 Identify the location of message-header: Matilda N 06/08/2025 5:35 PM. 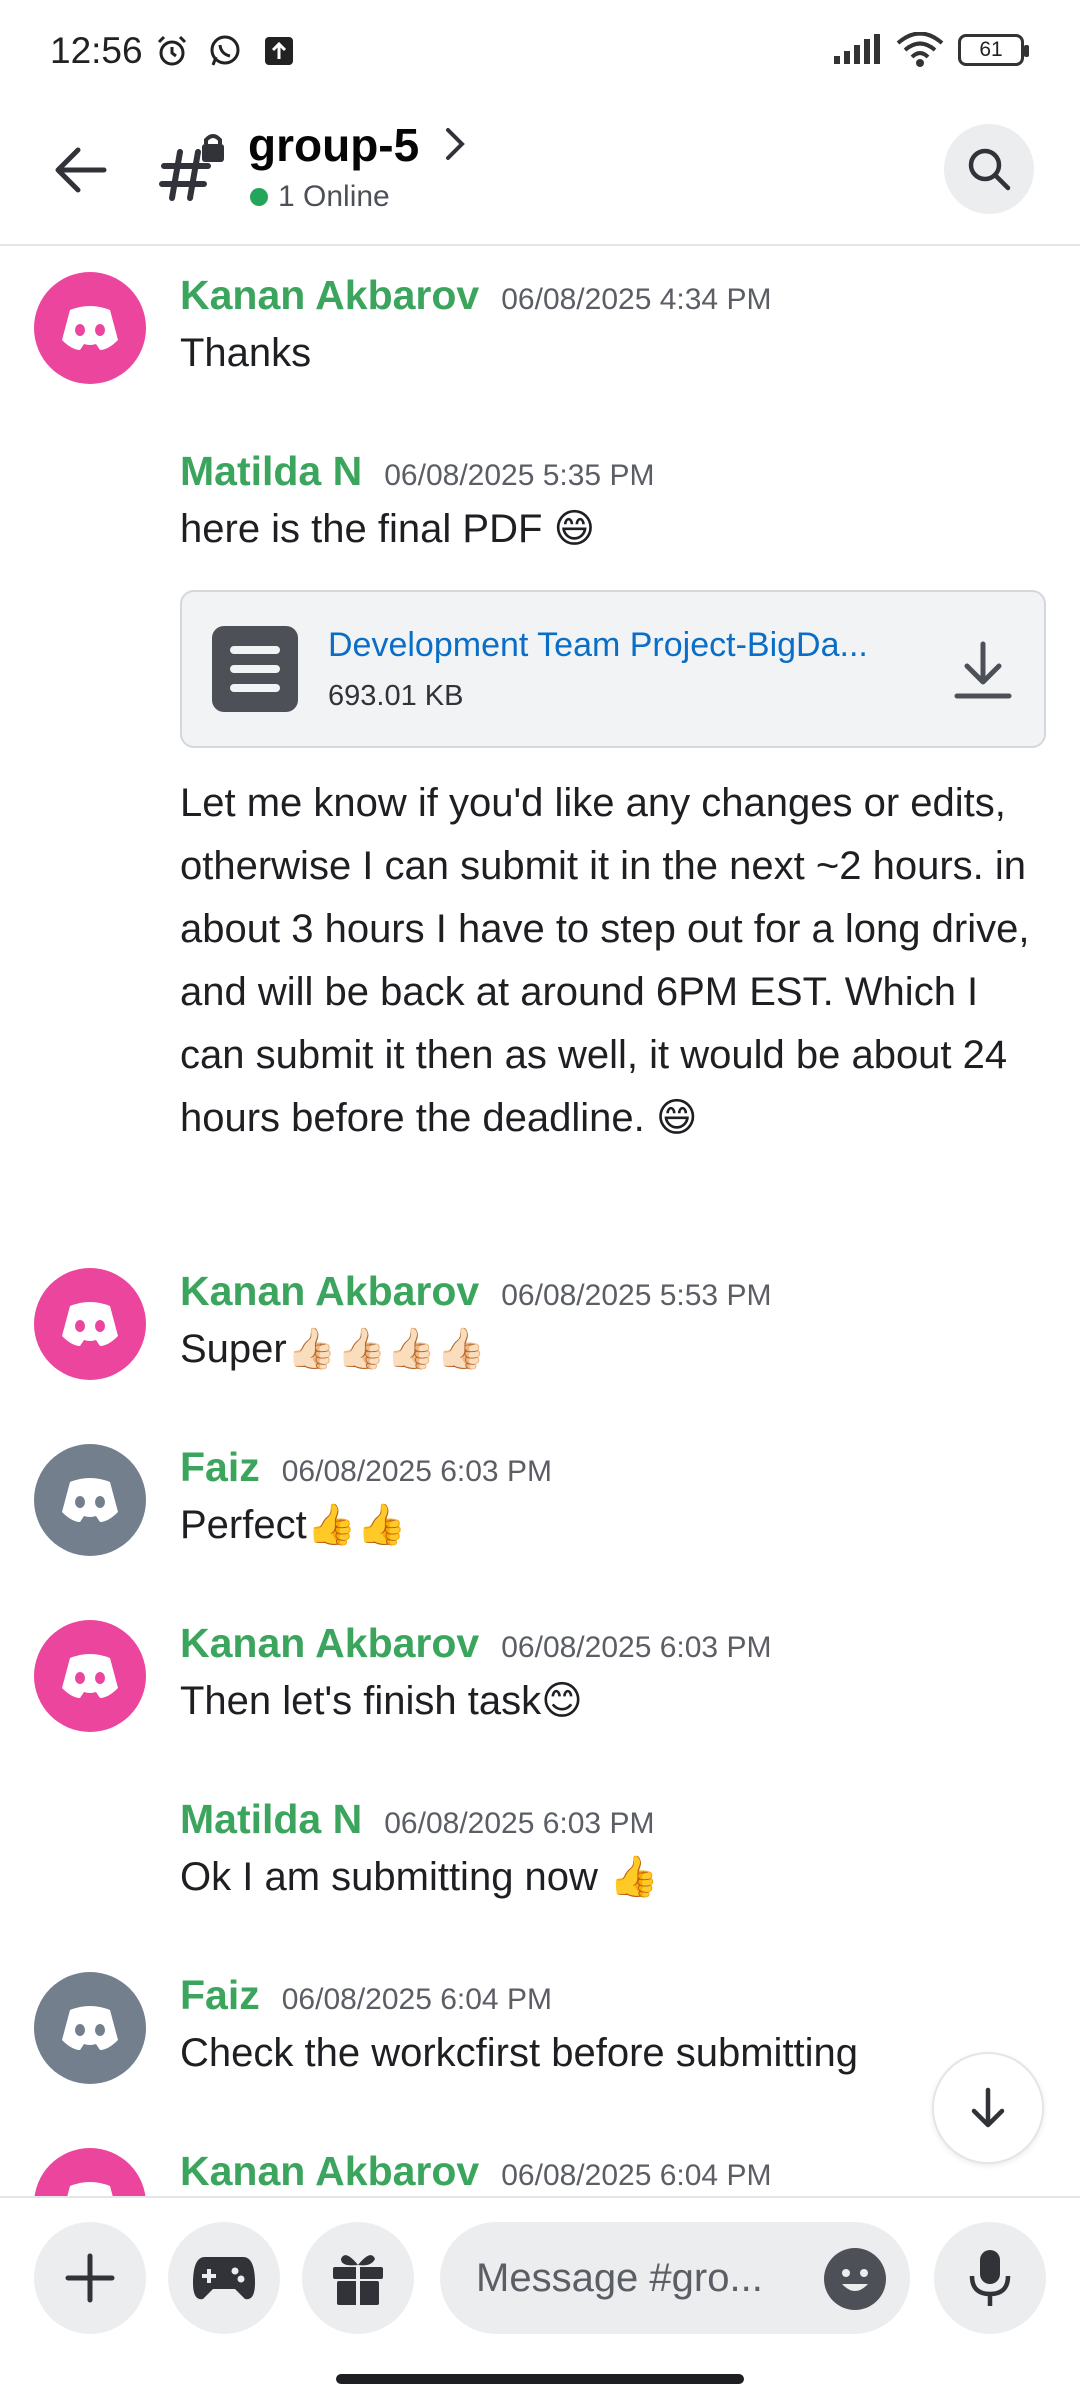
(417, 471).